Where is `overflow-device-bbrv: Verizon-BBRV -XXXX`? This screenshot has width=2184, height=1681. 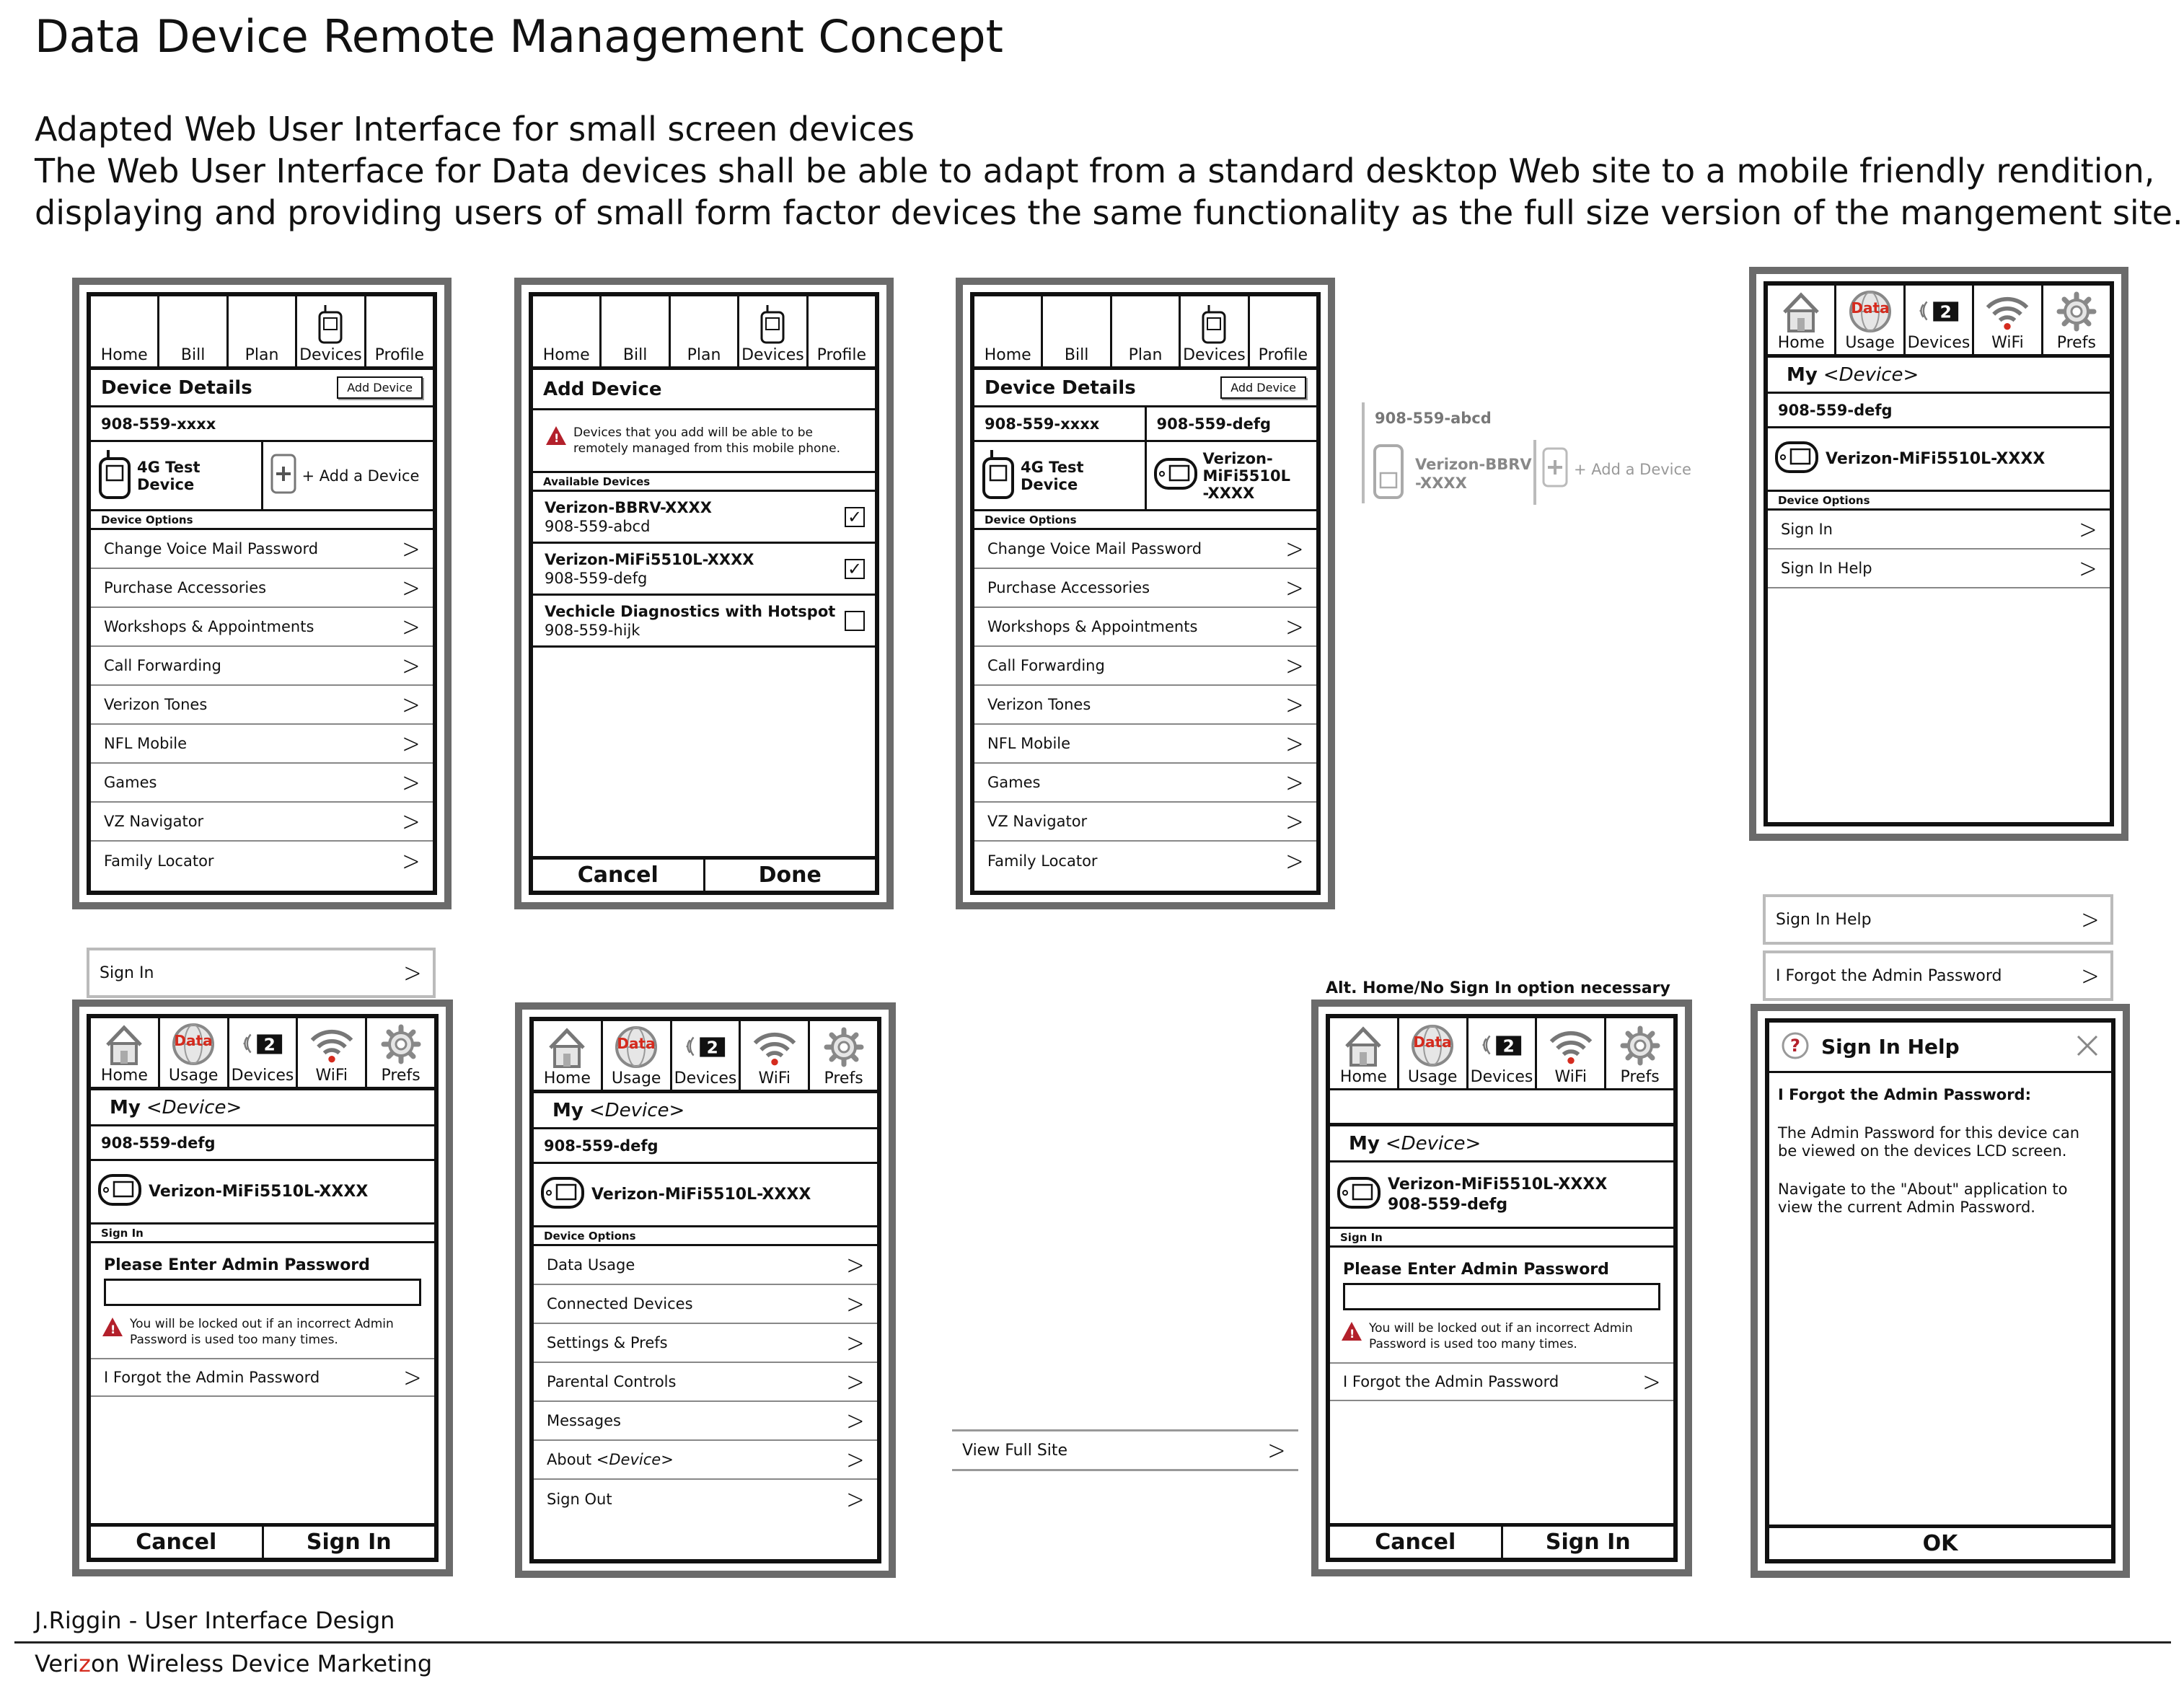
overflow-device-bbrv: Verizon-BBRV -XXXX is located at coordinates (1452, 474).